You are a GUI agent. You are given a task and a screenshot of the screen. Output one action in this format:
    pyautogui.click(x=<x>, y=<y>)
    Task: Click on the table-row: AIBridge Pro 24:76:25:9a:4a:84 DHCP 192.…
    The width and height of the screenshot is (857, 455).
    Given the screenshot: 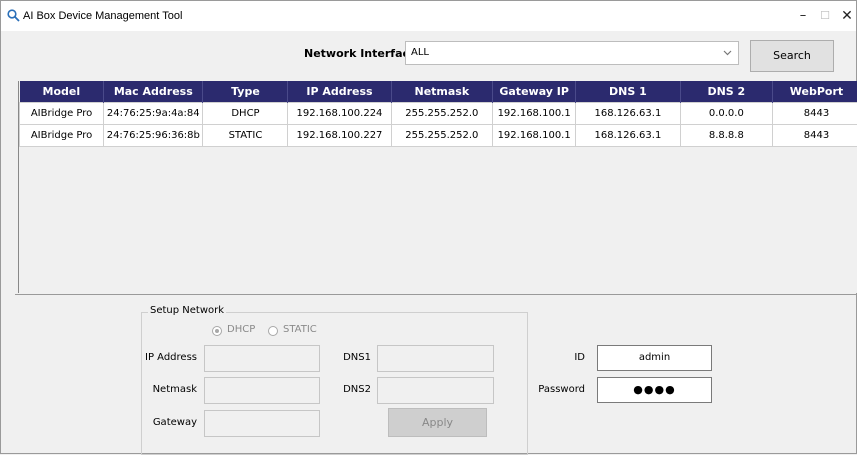 What is the action you would take?
    pyautogui.click(x=438, y=114)
    